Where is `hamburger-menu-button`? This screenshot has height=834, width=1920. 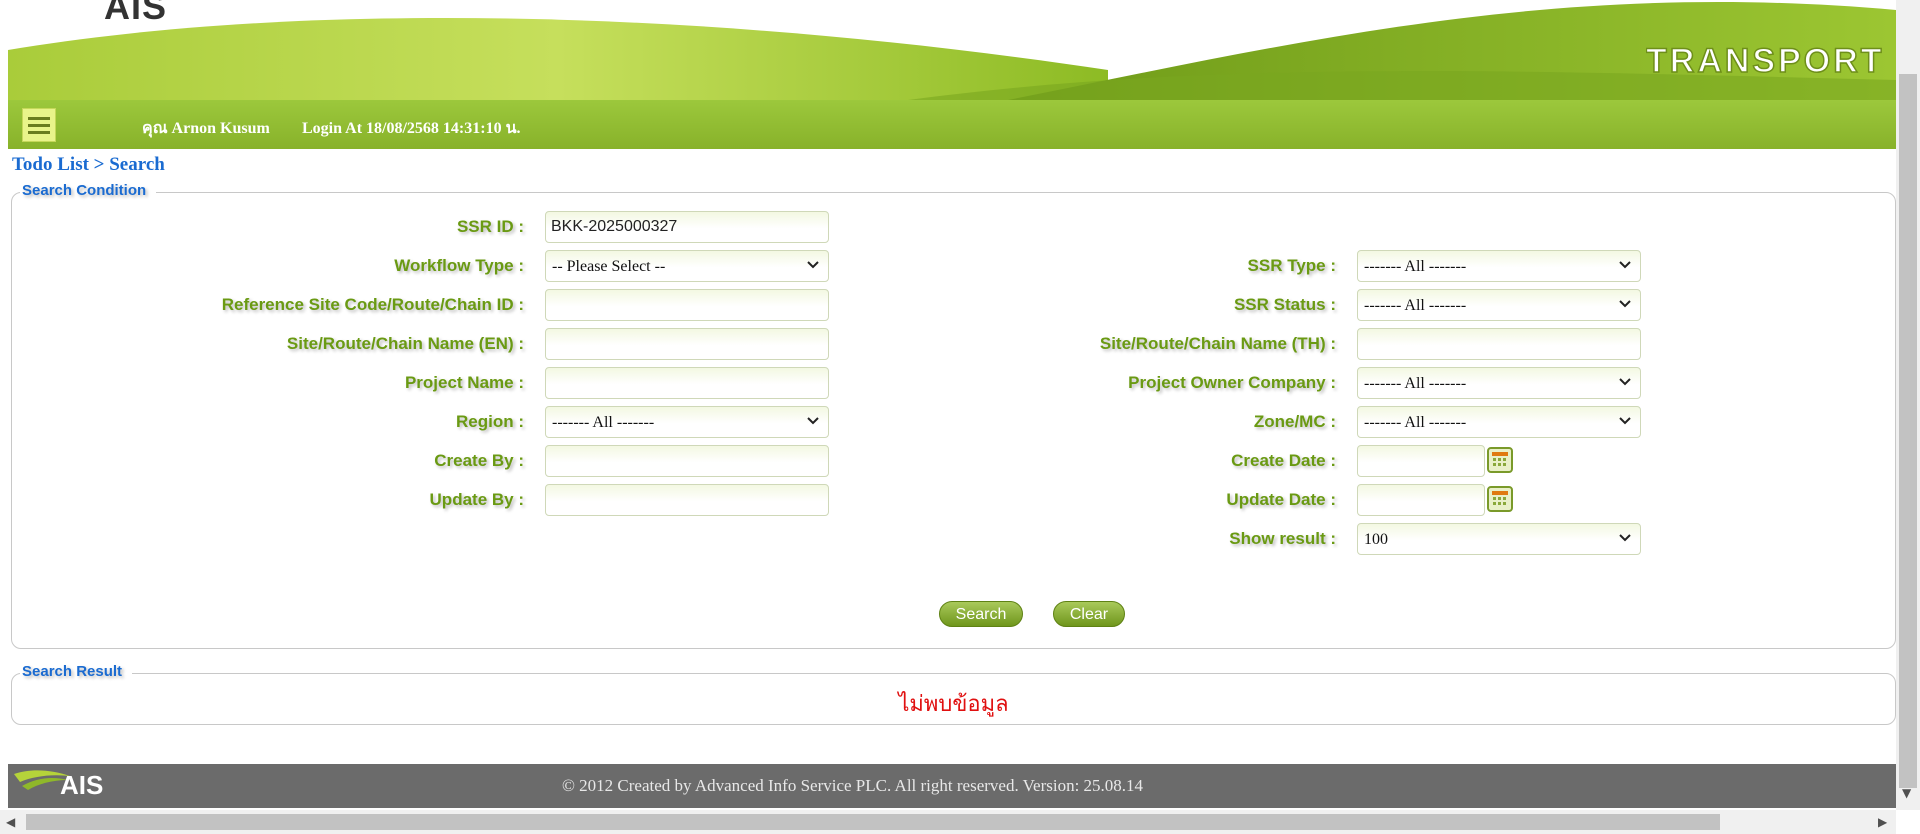
hamburger-menu-button is located at coordinates (39, 125).